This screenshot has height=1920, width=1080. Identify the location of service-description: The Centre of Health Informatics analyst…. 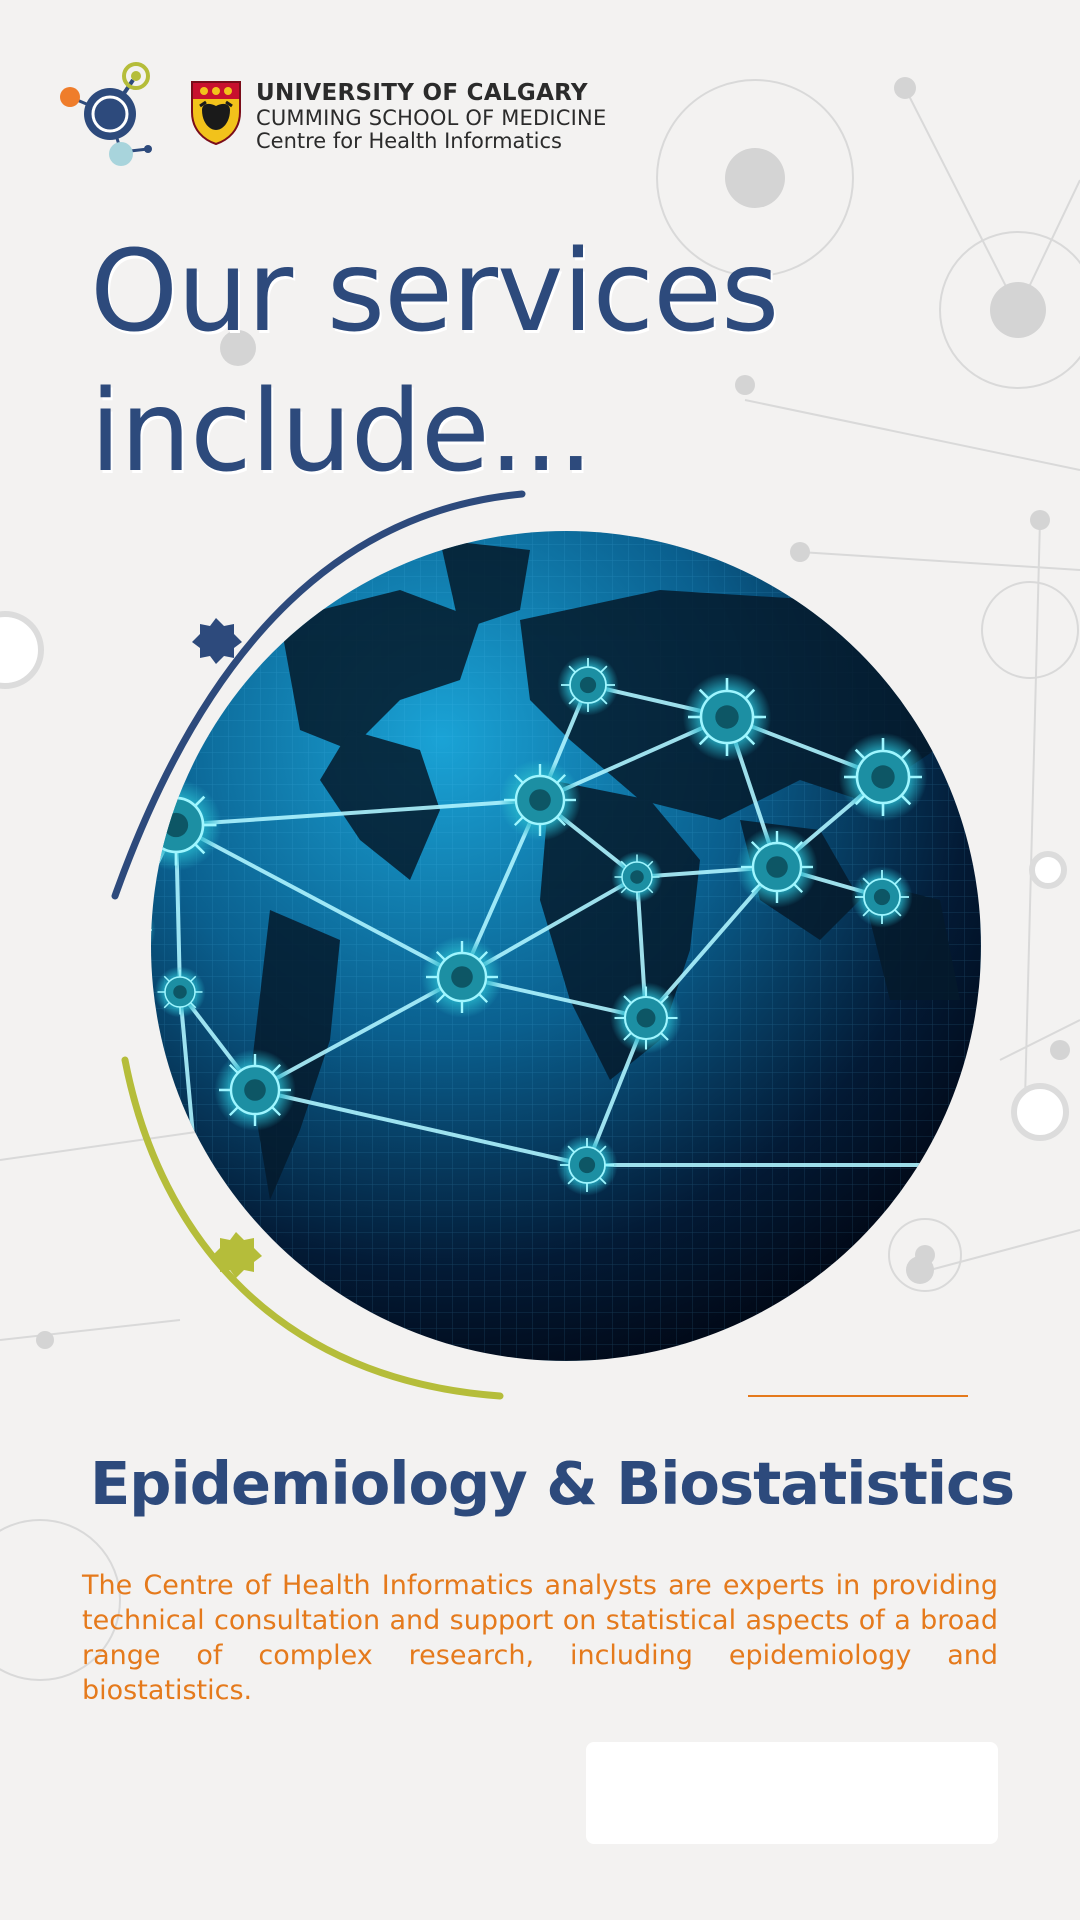
(540, 1638).